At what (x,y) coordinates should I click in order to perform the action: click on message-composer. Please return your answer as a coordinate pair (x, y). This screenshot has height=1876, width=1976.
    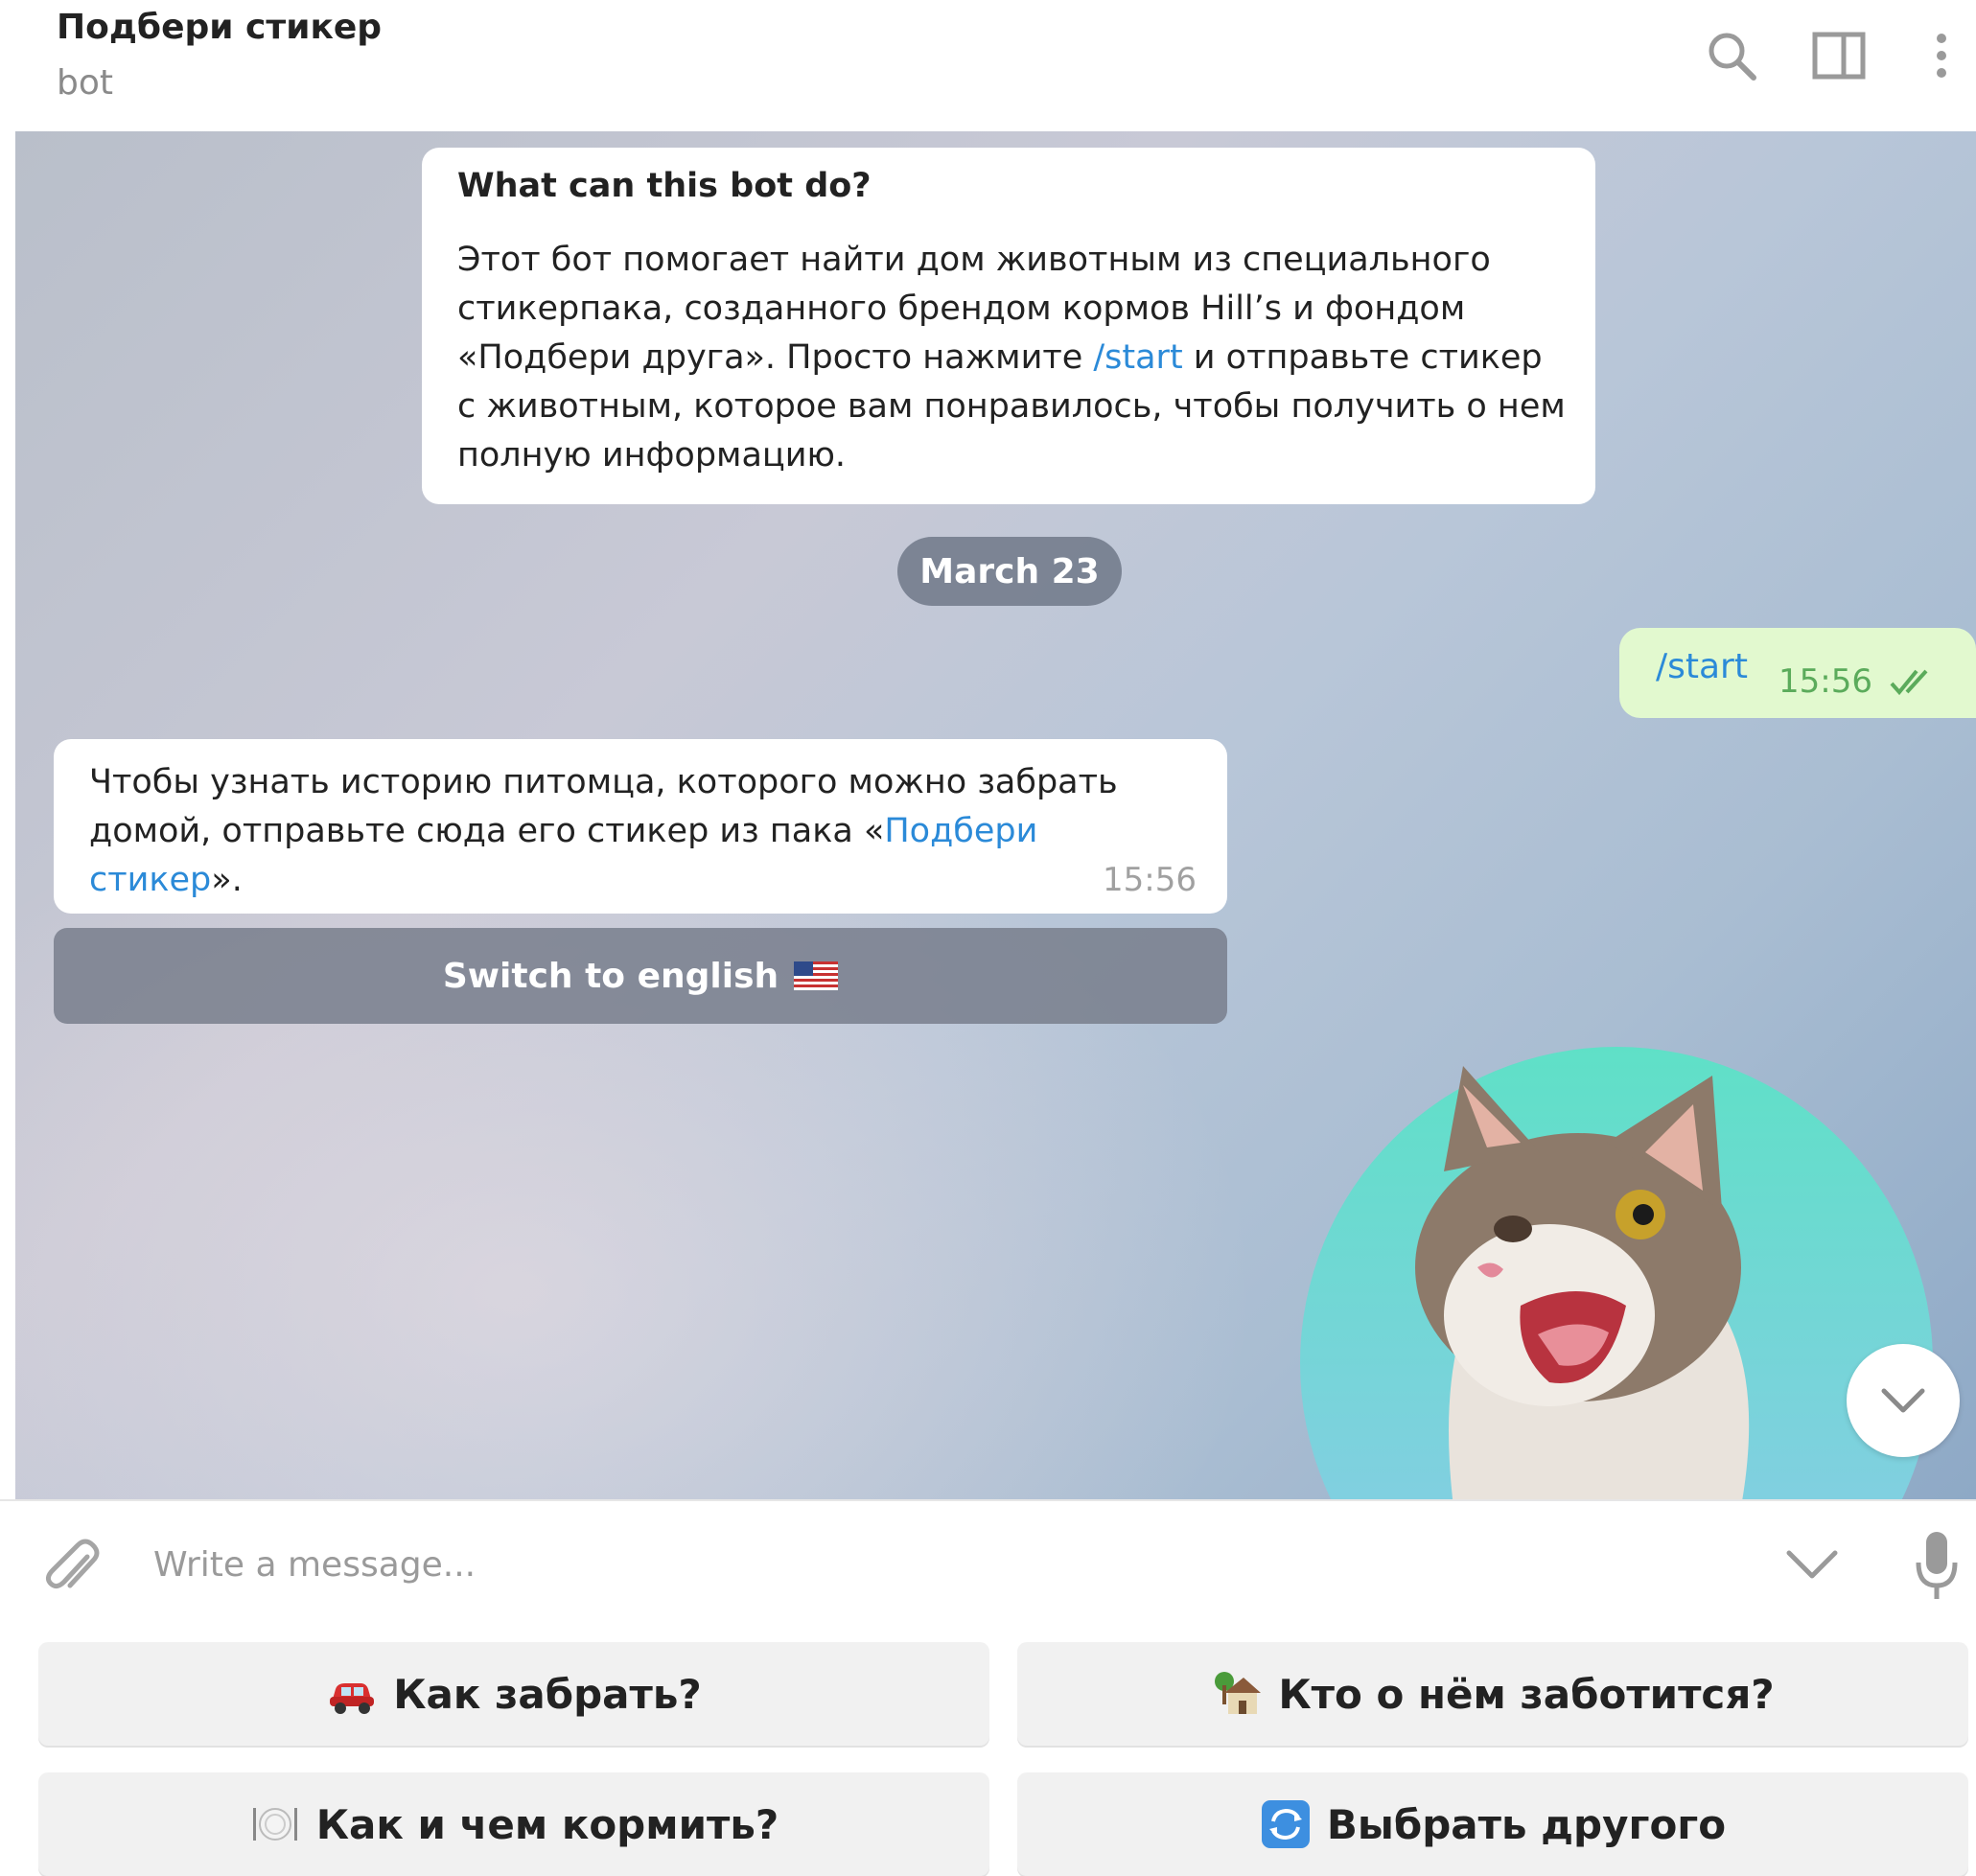
    Looking at the image, I should click on (988, 1565).